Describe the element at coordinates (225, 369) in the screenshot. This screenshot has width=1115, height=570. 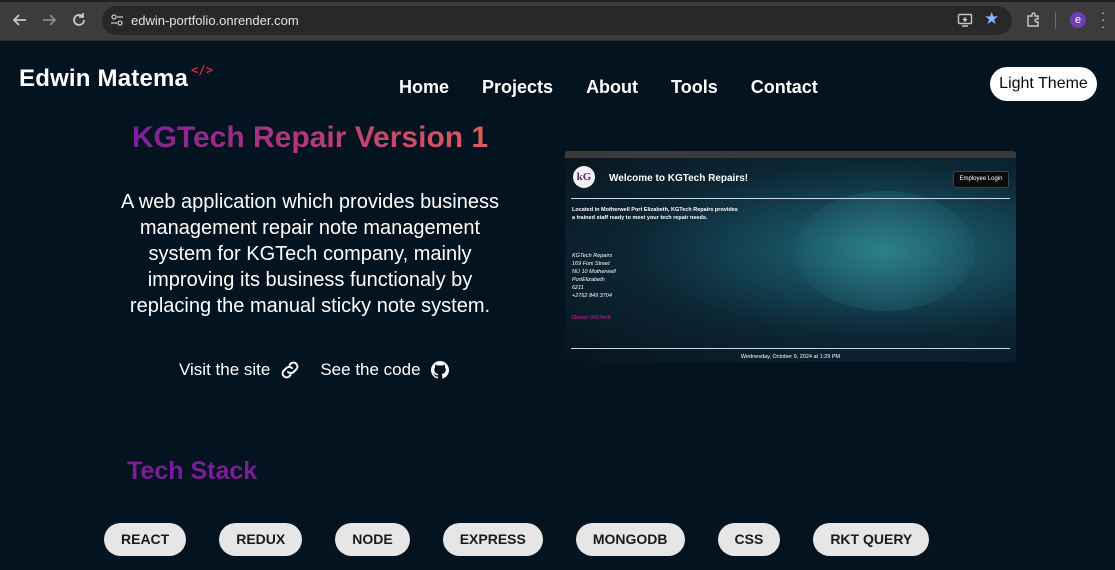
I see `visit-site-label: Visit the site` at that location.